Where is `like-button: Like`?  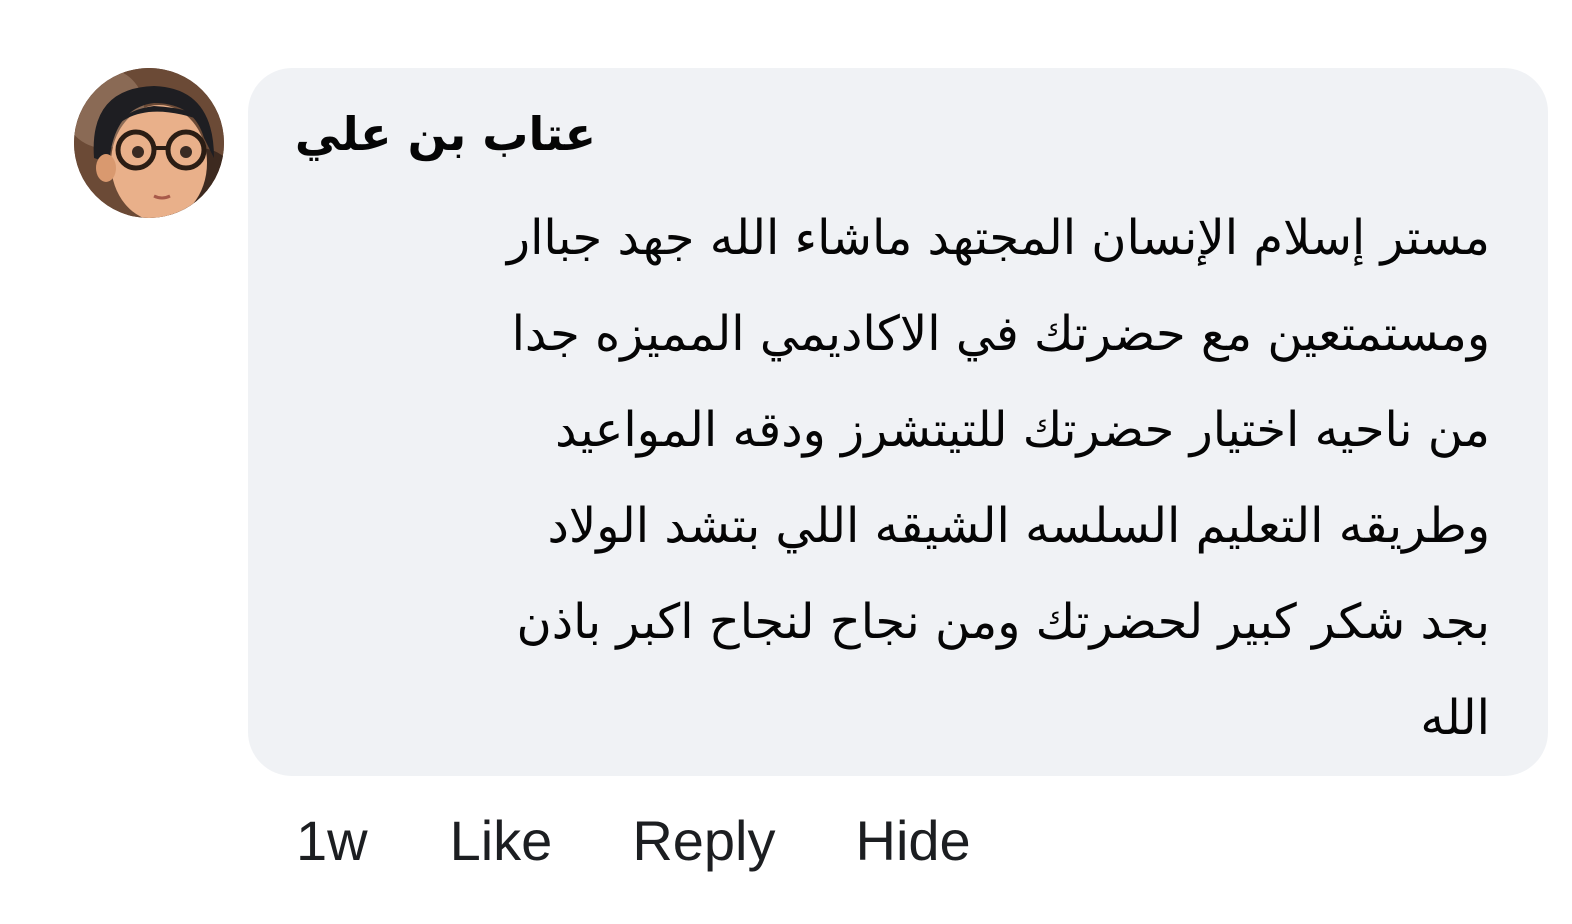 like-button: Like is located at coordinates (501, 840).